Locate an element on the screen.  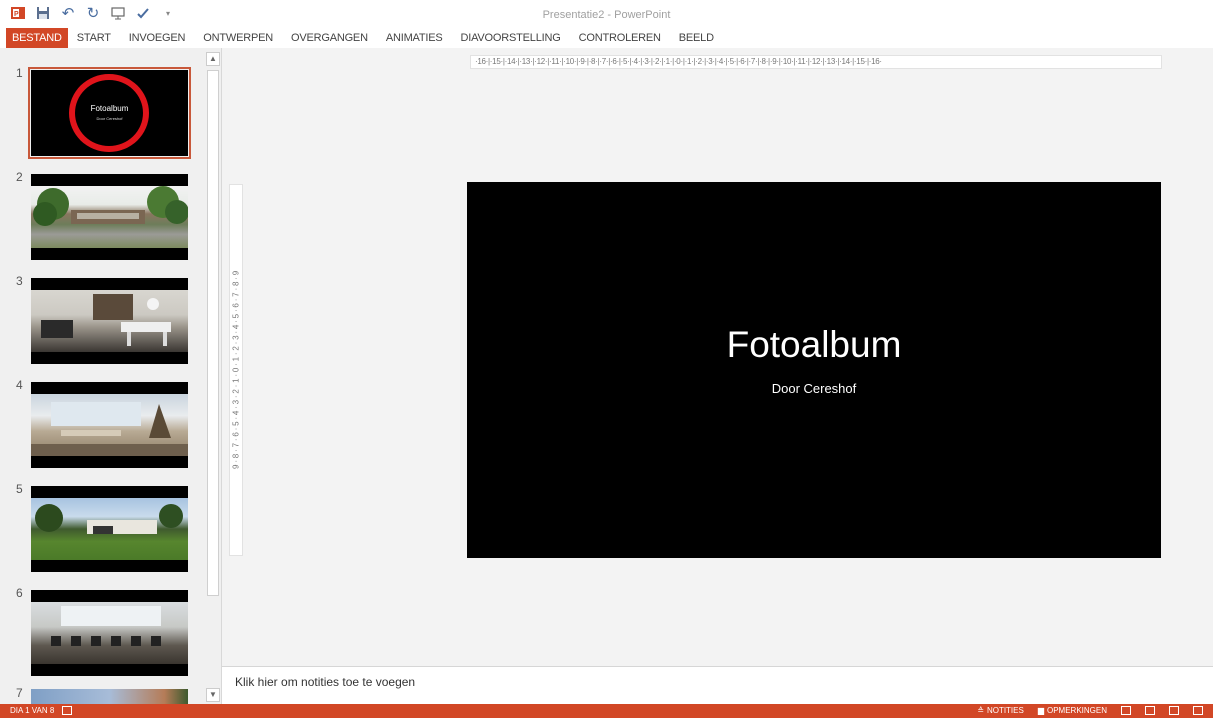
slide-title: Fotoalbum is located at coordinates (814, 345).